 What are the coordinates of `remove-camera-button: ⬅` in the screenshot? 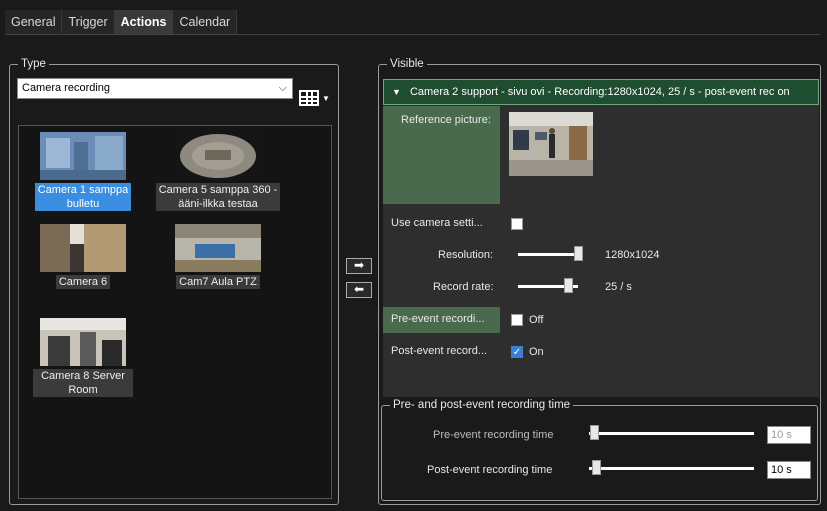 It's located at (359, 290).